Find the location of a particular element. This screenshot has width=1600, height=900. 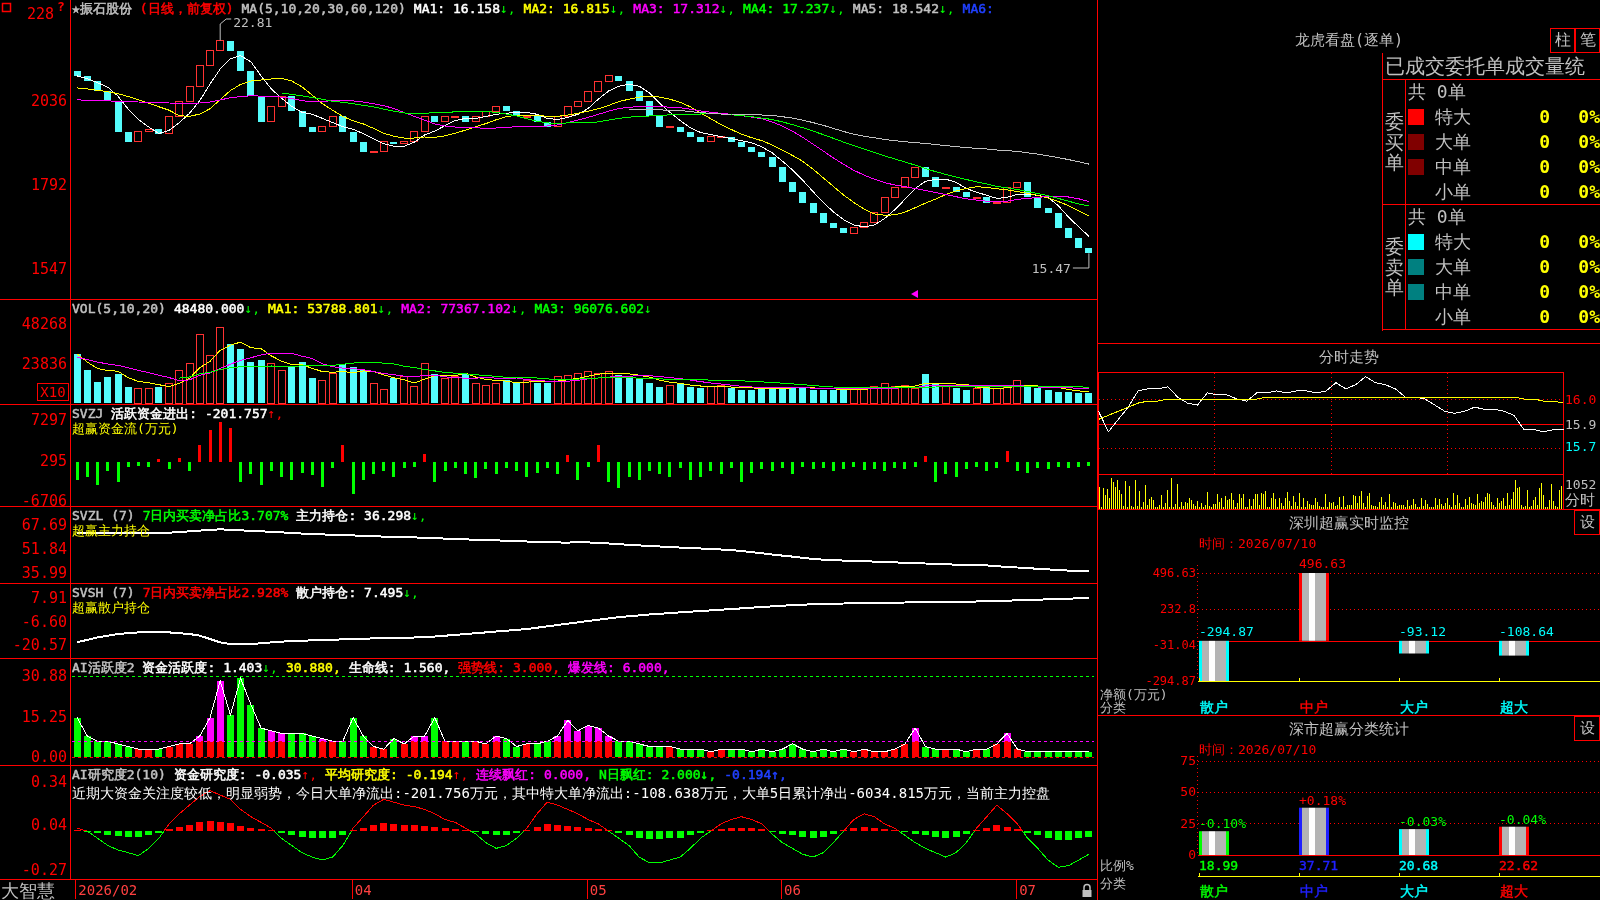

header-label: 爆发线: 6.000, is located at coordinates (619, 667).